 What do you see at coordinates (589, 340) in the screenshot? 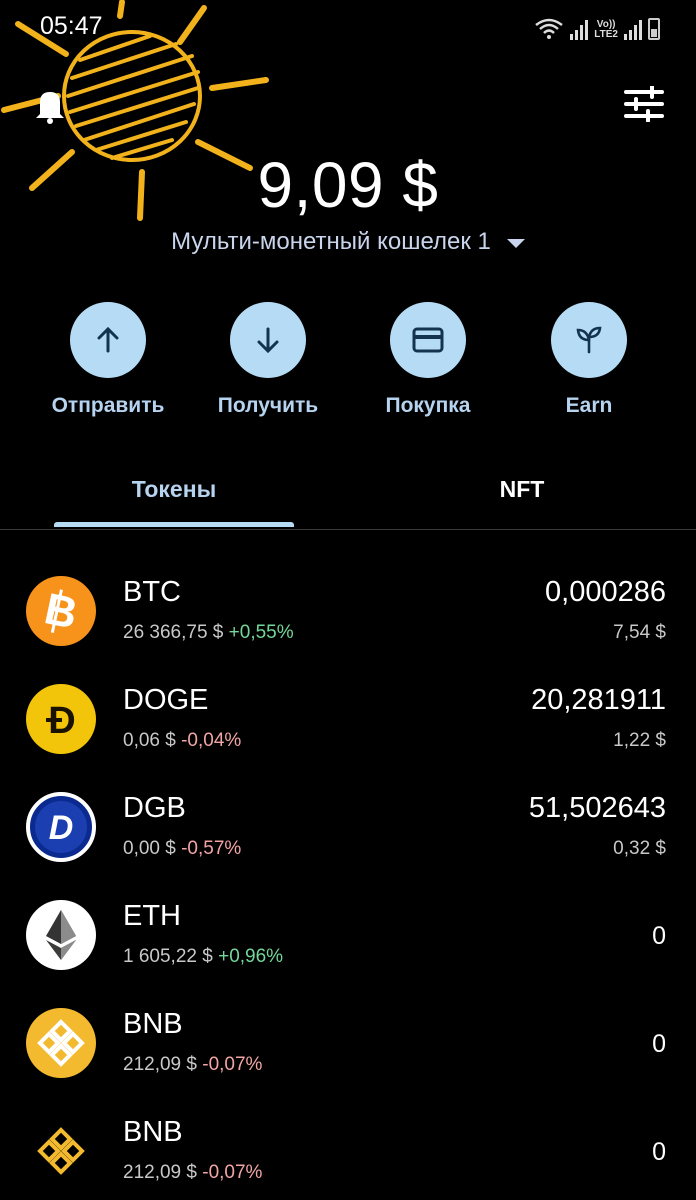
I see `sprout-icon` at bounding box center [589, 340].